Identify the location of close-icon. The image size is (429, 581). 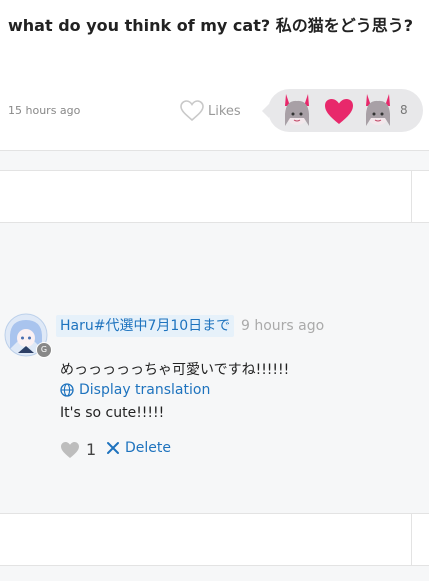
(113, 448).